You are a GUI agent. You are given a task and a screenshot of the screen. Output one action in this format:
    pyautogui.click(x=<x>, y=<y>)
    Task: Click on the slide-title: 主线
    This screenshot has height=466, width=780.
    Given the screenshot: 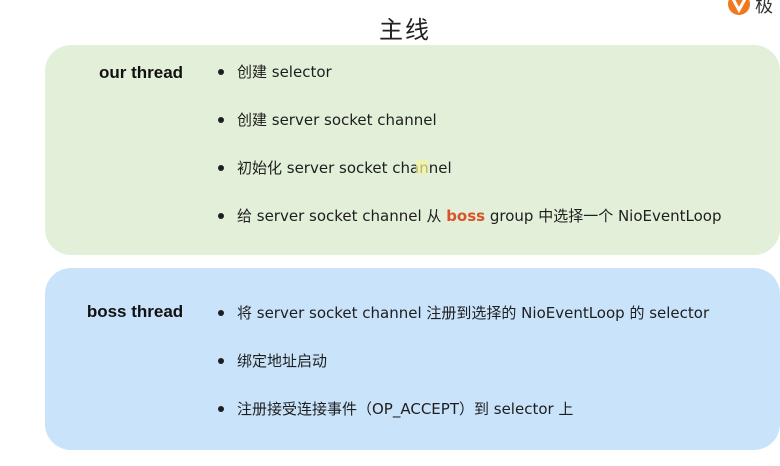 What is the action you would take?
    pyautogui.click(x=405, y=30)
    